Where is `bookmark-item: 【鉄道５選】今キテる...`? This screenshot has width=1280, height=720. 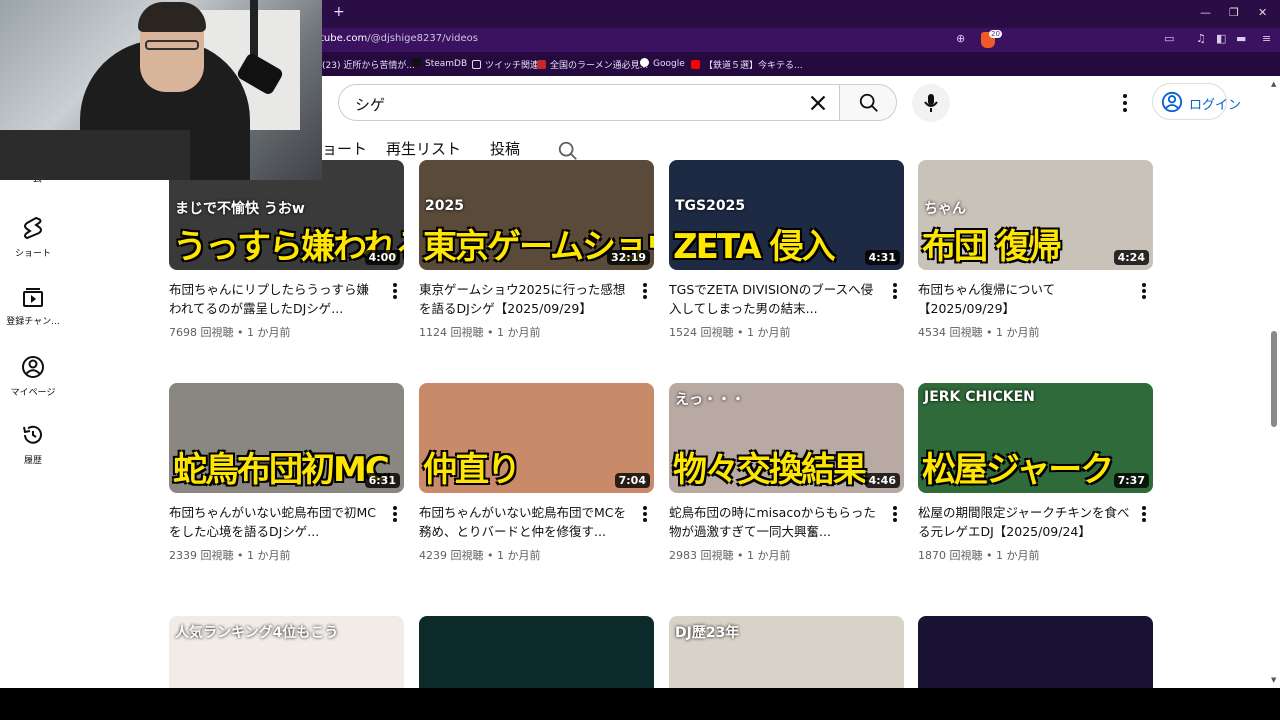
bookmark-item: 【鉄道５選】今キテる... is located at coordinates (747, 64).